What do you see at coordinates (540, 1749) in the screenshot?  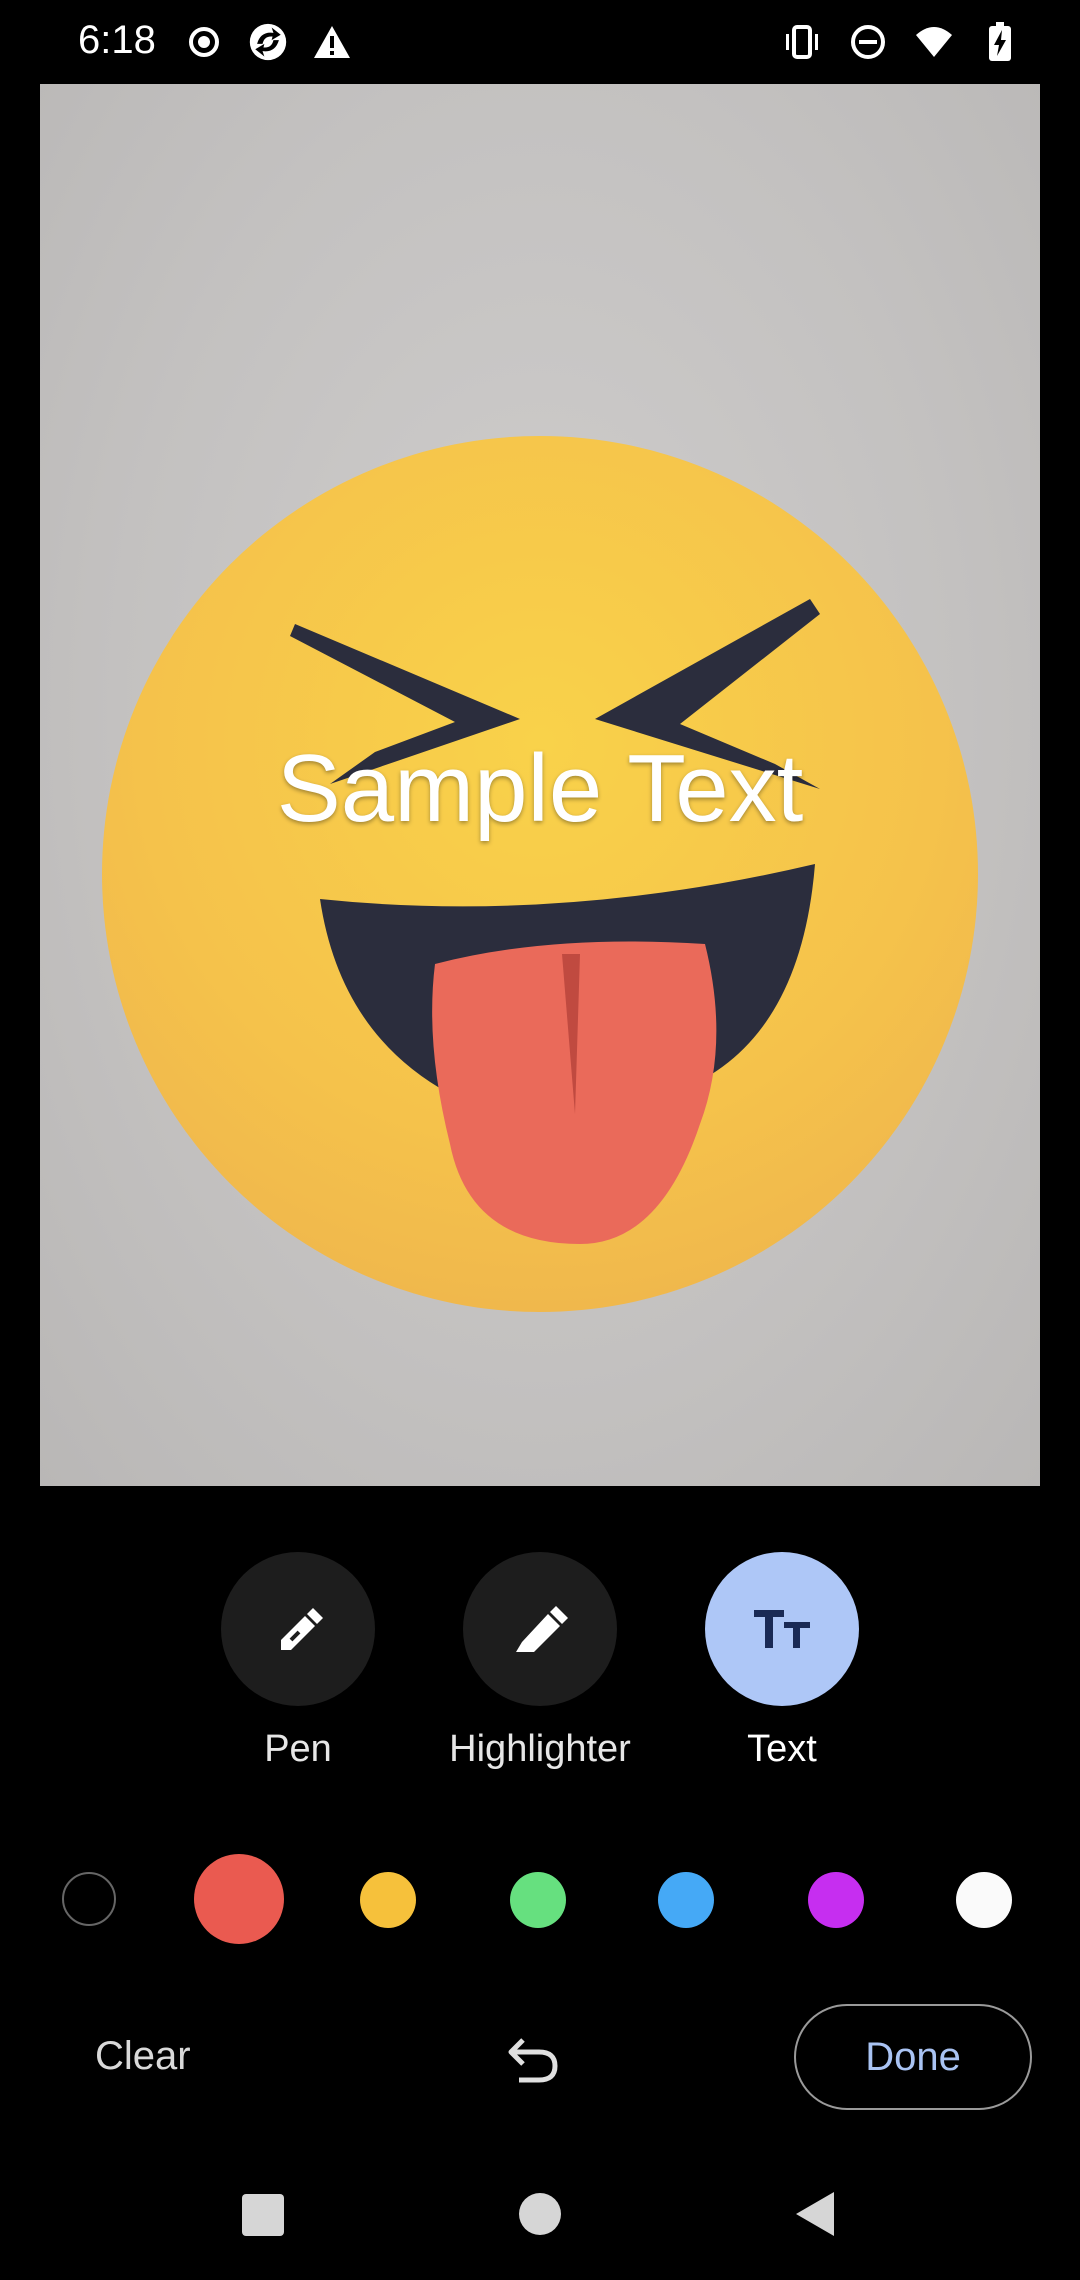 I see `tool-label-highlighter: Highlighter` at bounding box center [540, 1749].